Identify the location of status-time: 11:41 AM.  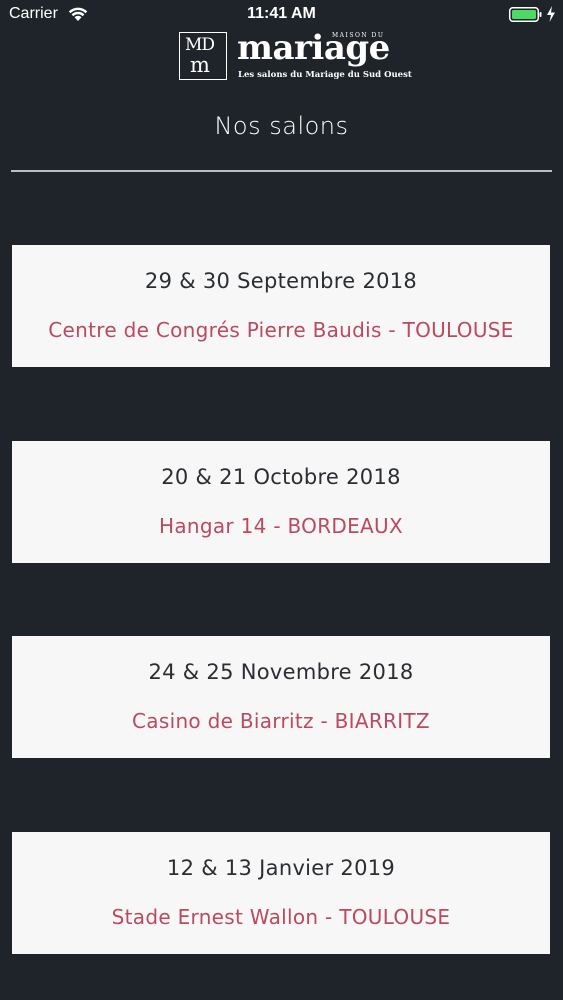
(281, 13).